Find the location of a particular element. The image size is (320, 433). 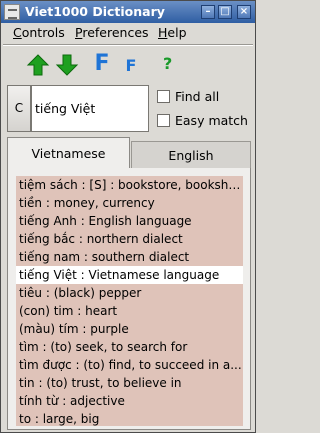

find-all-checkbox: Find all is located at coordinates (206, 97).